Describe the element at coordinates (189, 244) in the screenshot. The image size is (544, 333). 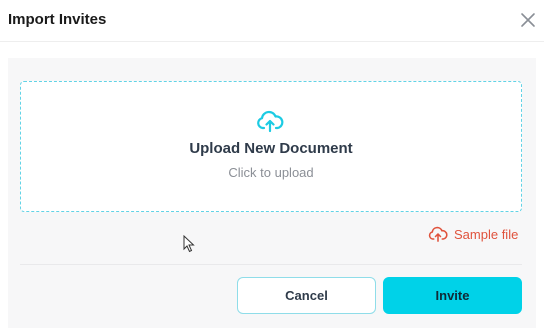
I see `mouse-cursor-icon` at that location.